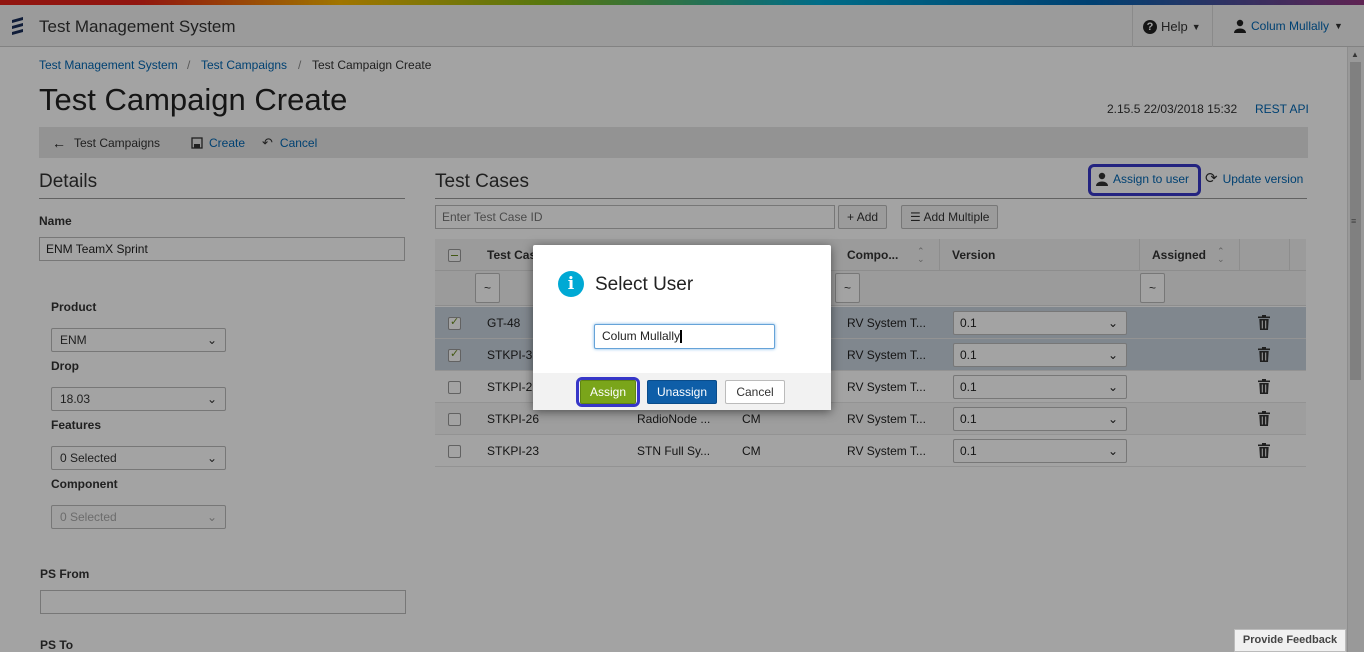  I want to click on user-search-input: Colum Mullally, so click(684, 336).